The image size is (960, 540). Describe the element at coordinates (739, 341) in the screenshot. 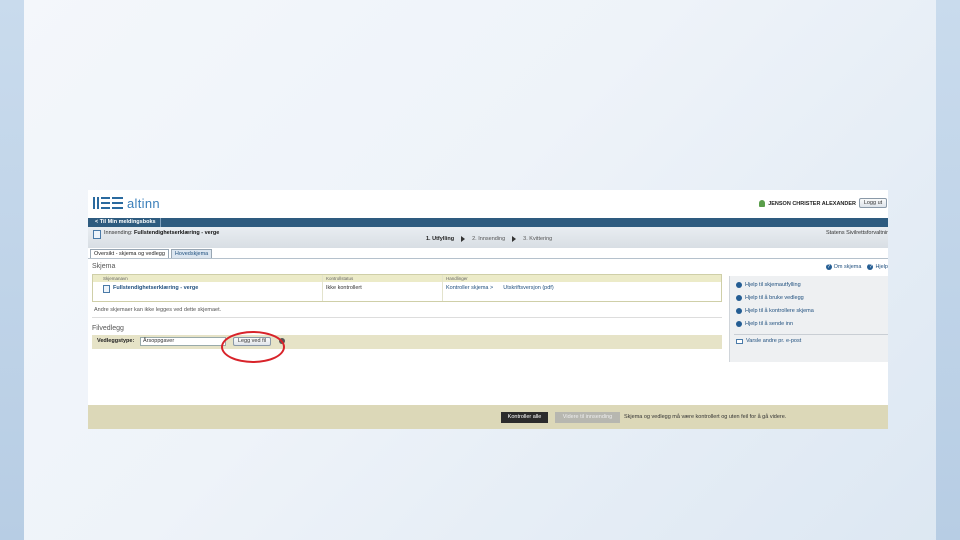

I see `email-icon` at that location.